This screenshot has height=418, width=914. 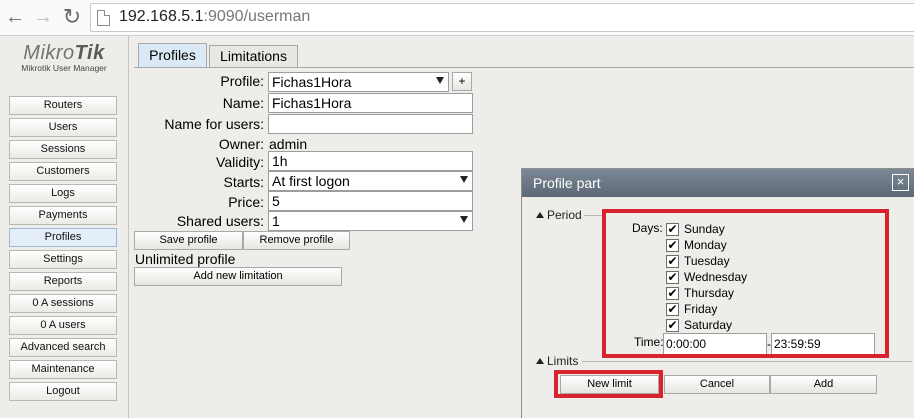 What do you see at coordinates (238, 276) in the screenshot?
I see `add-new-limitation-button: Add new limitation` at bounding box center [238, 276].